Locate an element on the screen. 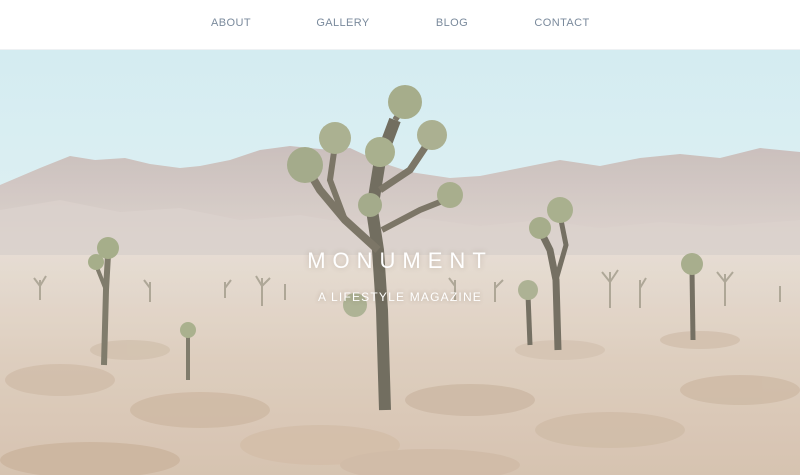  nav-link-about: ABOUT is located at coordinates (231, 23).